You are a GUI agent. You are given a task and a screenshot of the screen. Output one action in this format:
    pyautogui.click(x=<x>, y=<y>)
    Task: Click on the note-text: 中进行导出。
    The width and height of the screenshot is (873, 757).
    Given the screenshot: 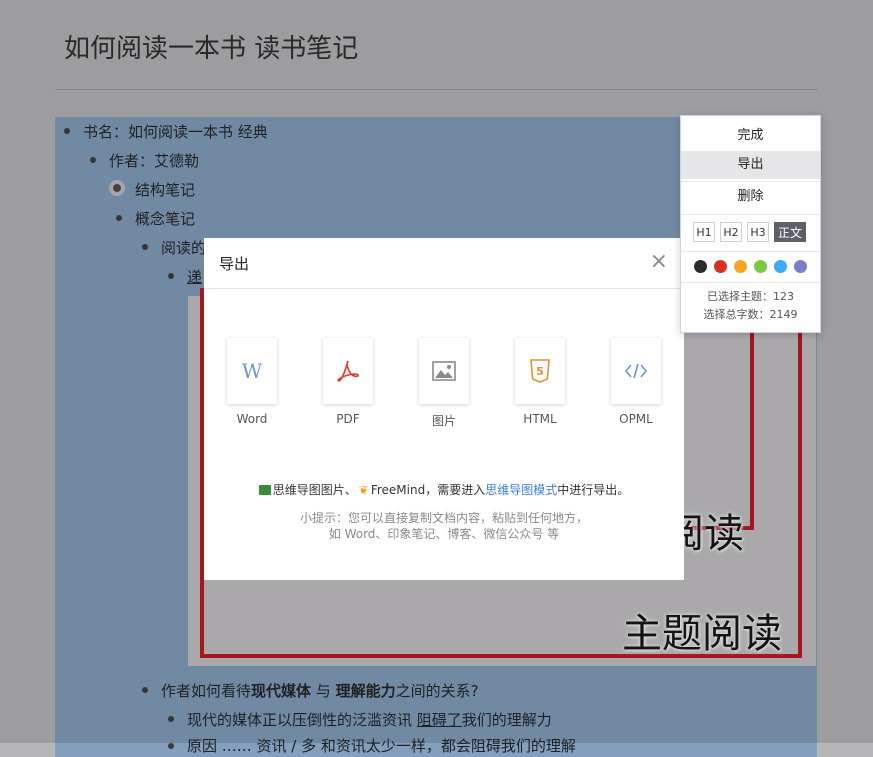 What is the action you would take?
    pyautogui.click(x=593, y=490)
    